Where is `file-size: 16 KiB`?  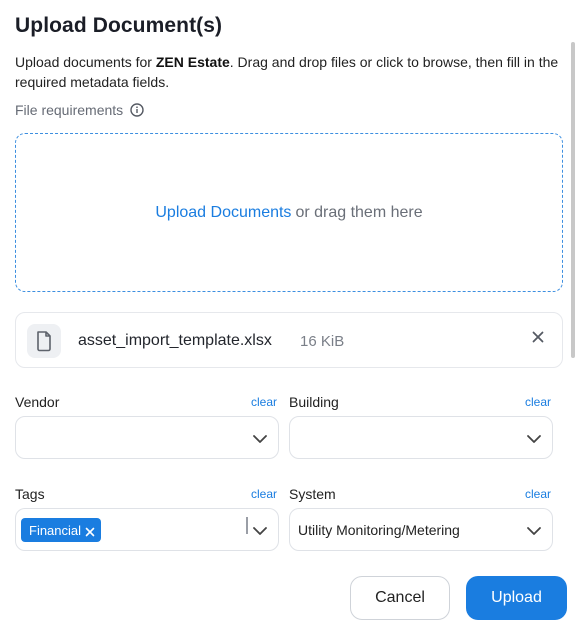
file-size: 16 KiB is located at coordinates (322, 341).